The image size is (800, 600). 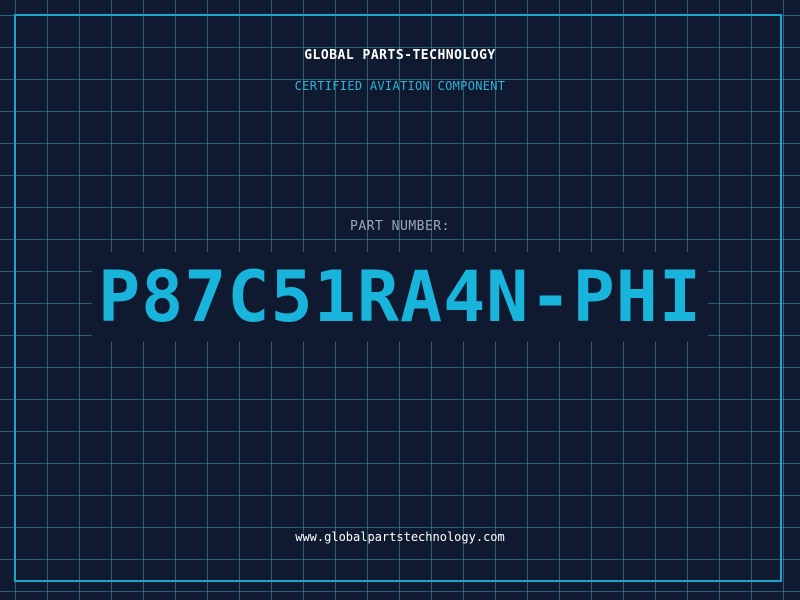 I want to click on website-url: www.globalpartstechnology.com, so click(x=400, y=537).